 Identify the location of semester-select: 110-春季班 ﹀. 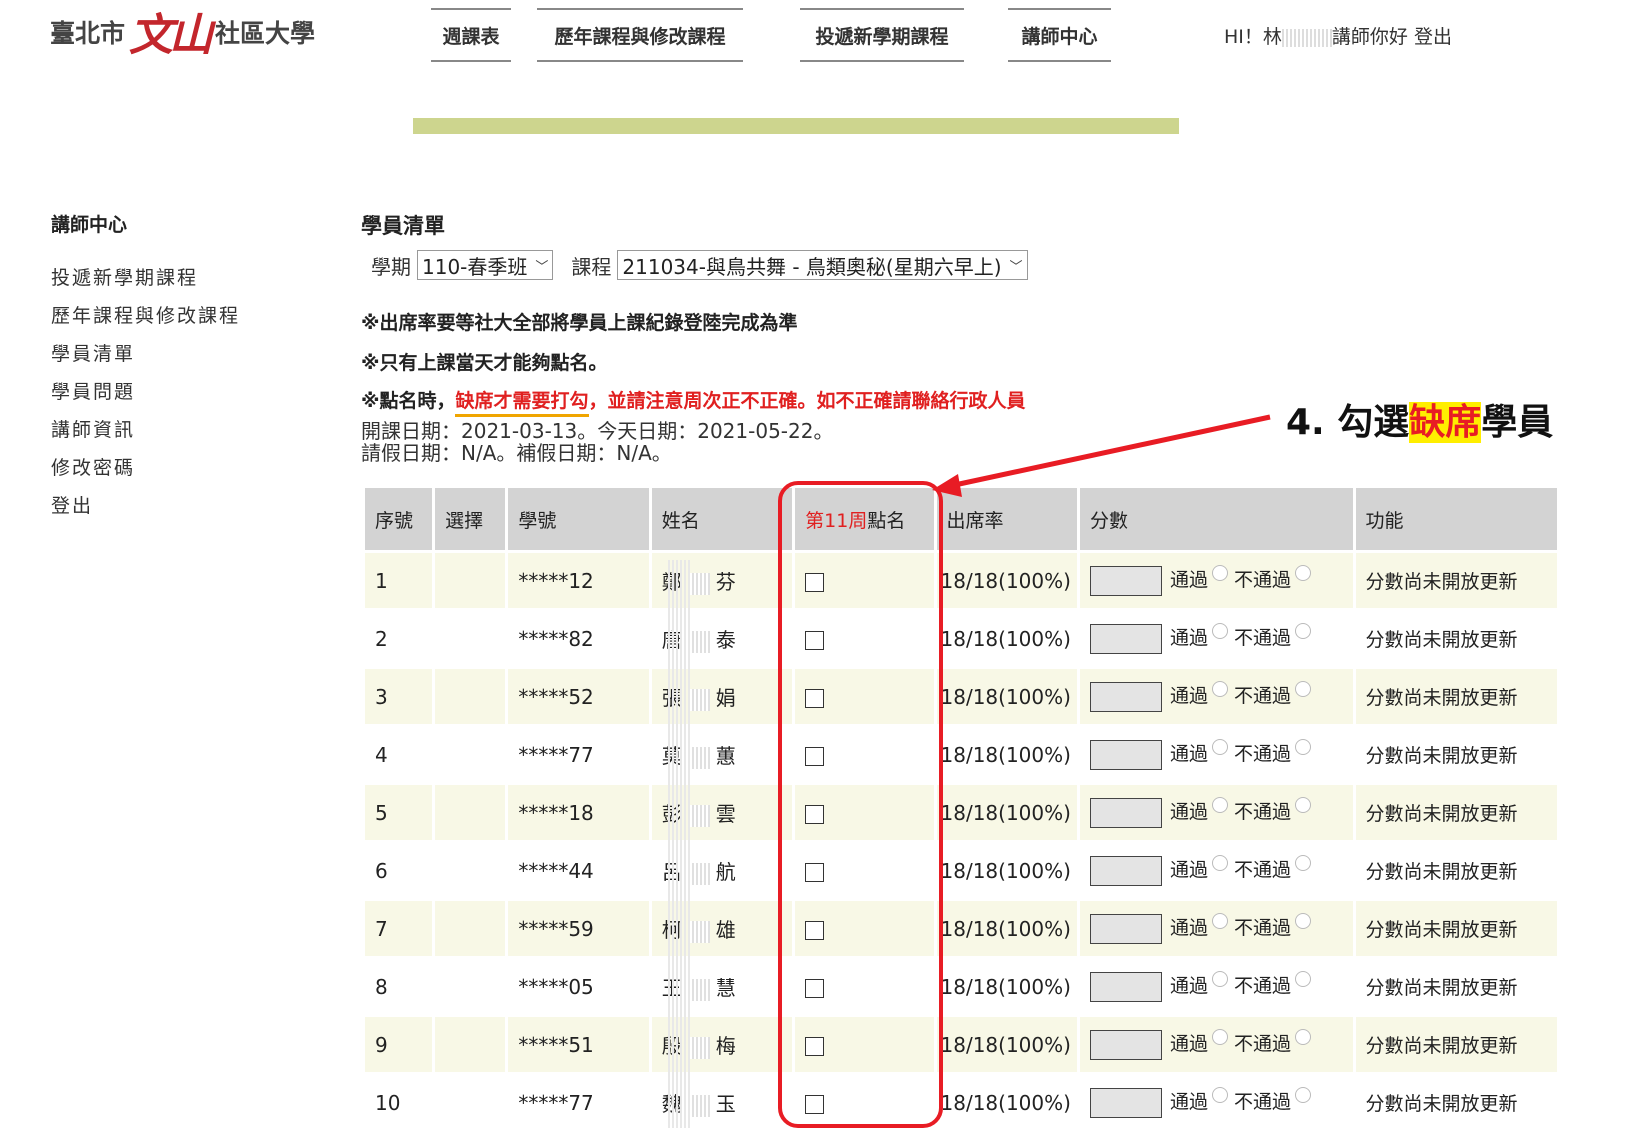
(485, 265).